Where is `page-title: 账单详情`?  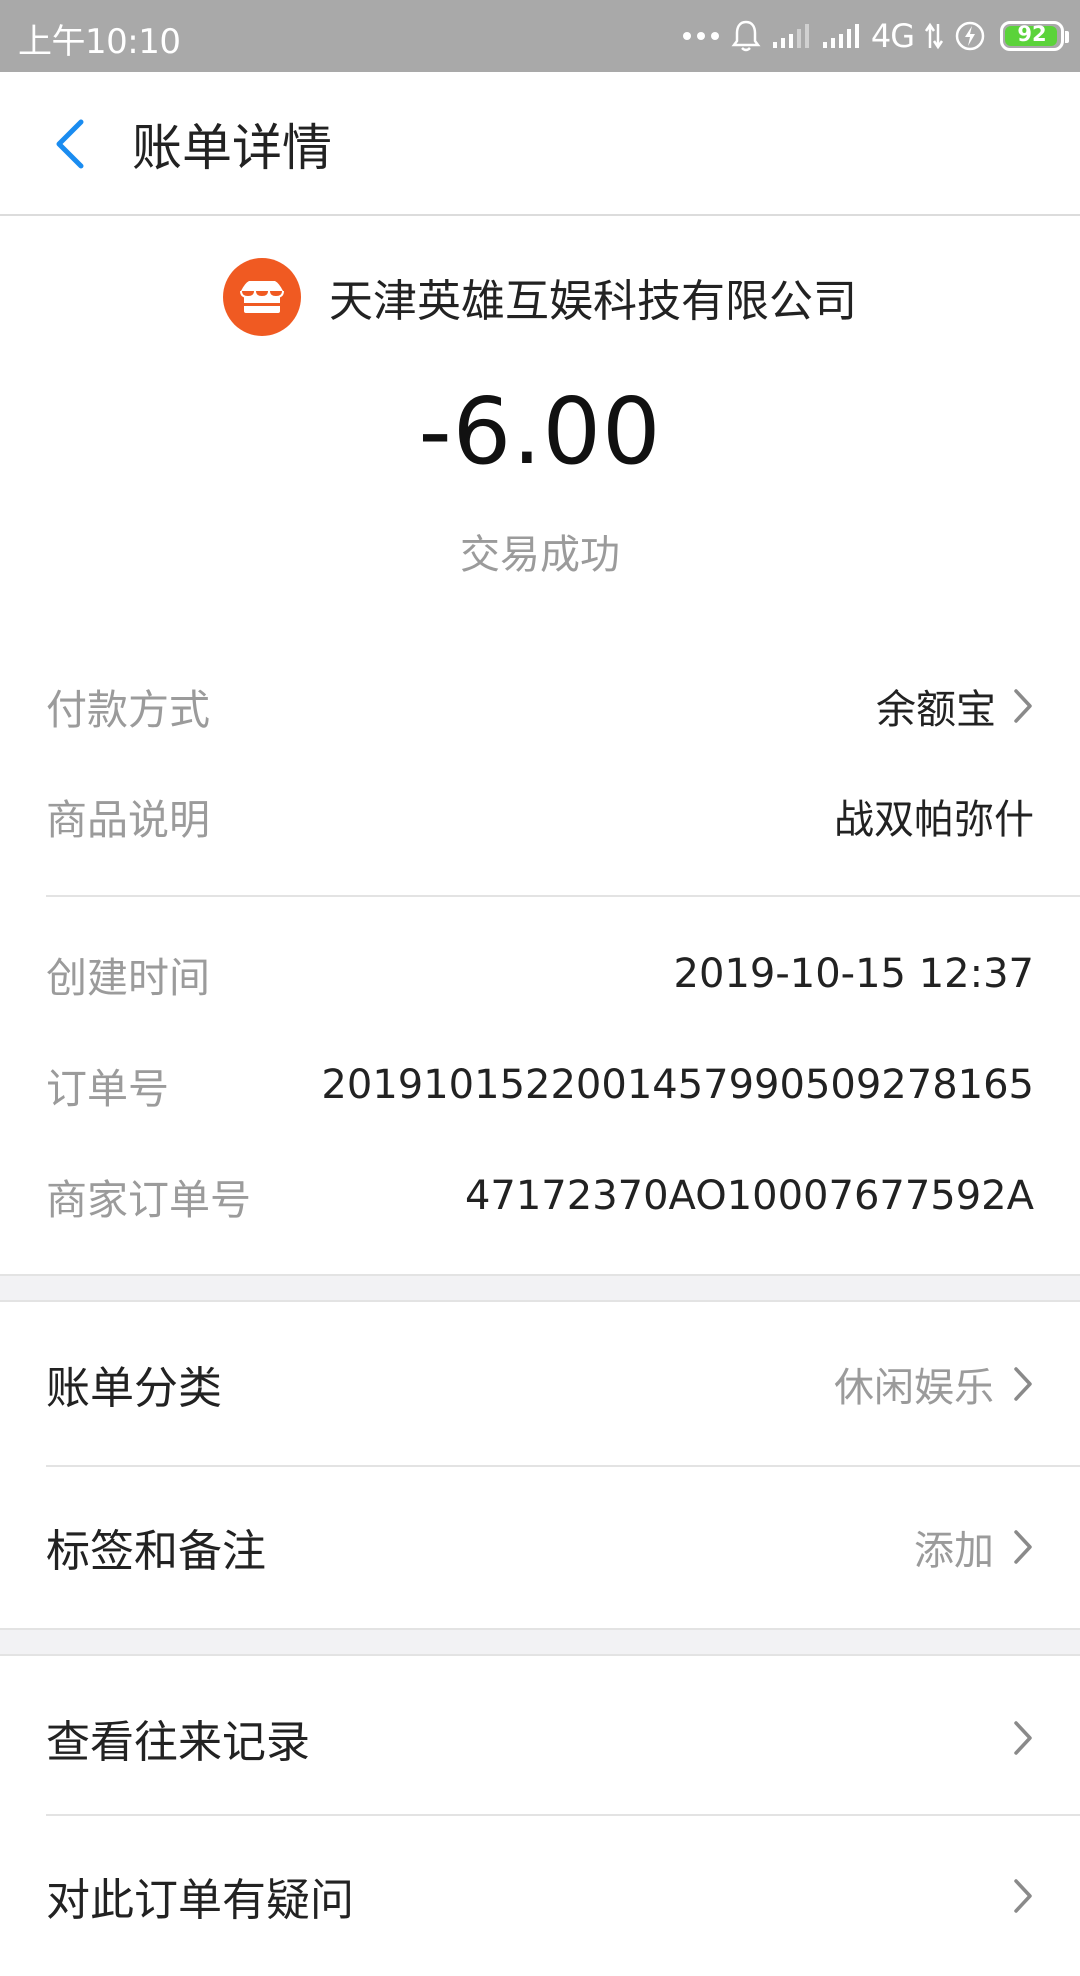
page-title: 账单详情 is located at coordinates (232, 148).